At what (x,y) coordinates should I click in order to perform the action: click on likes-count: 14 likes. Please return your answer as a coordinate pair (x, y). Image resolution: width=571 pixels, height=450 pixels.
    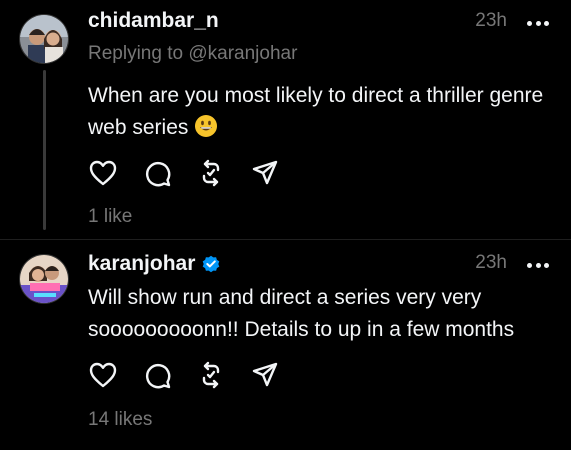
    Looking at the image, I should click on (120, 420).